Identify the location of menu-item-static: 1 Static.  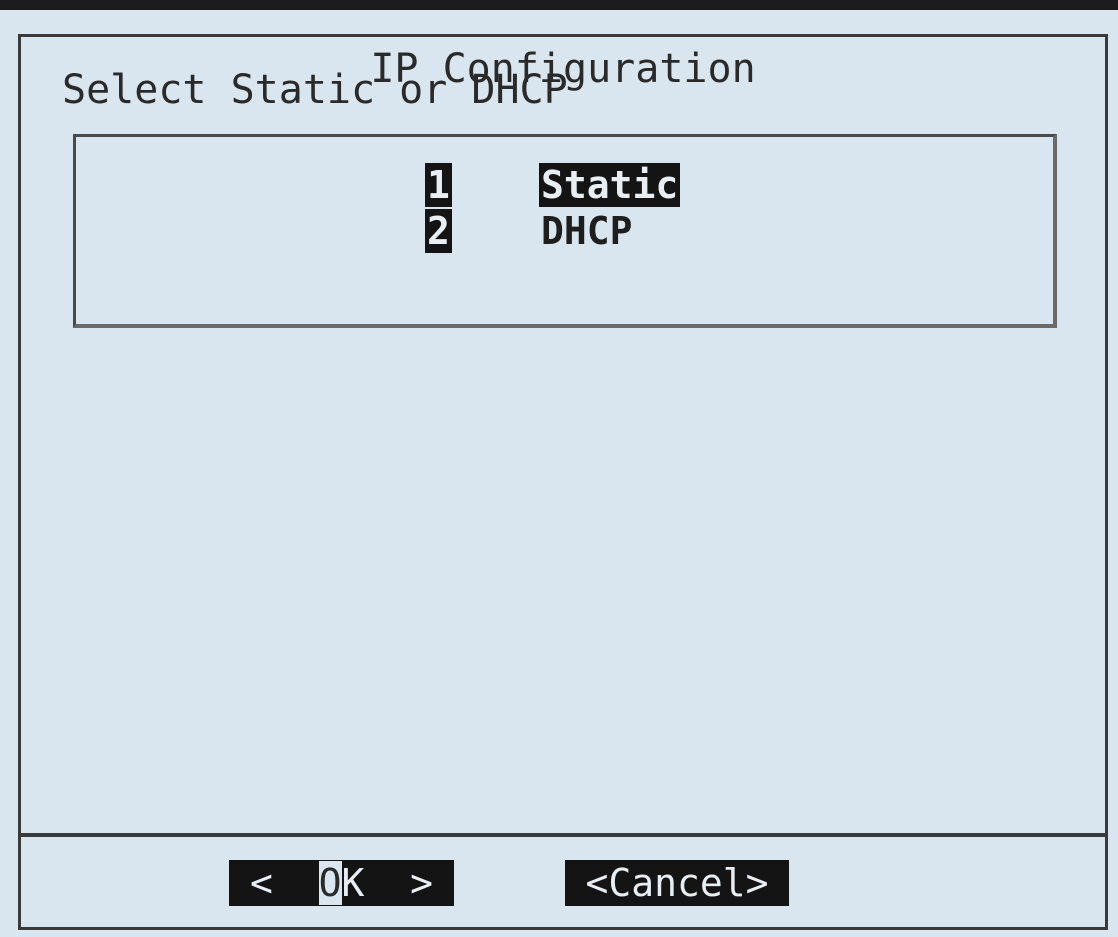
(564, 186).